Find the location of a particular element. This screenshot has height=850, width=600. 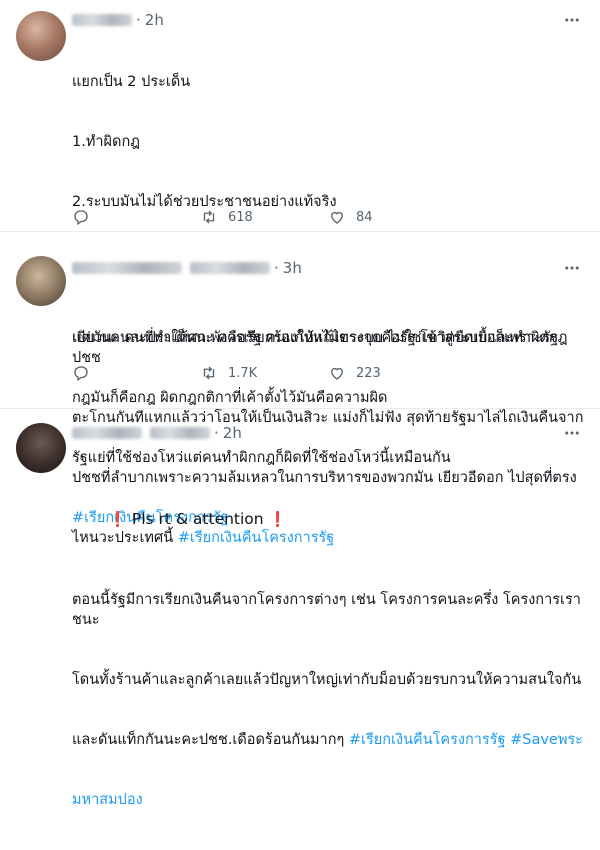

tweet-title: Pls rt & attention is located at coordinates (197, 519).